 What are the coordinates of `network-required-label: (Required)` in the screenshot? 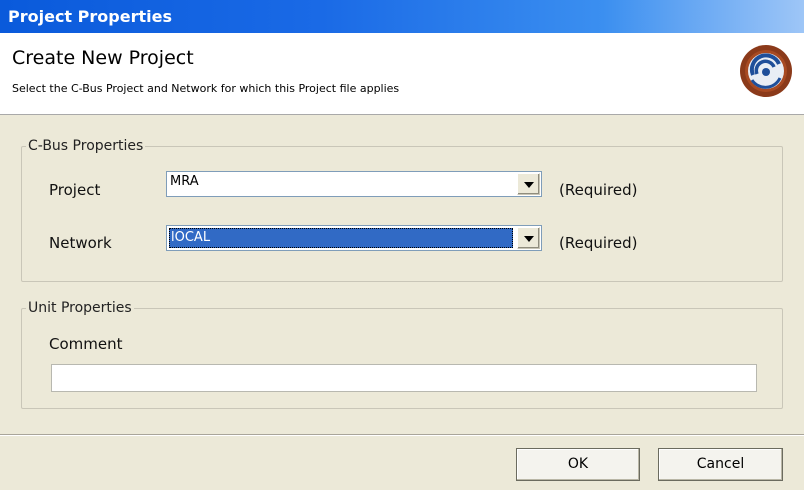 It's located at (598, 243).